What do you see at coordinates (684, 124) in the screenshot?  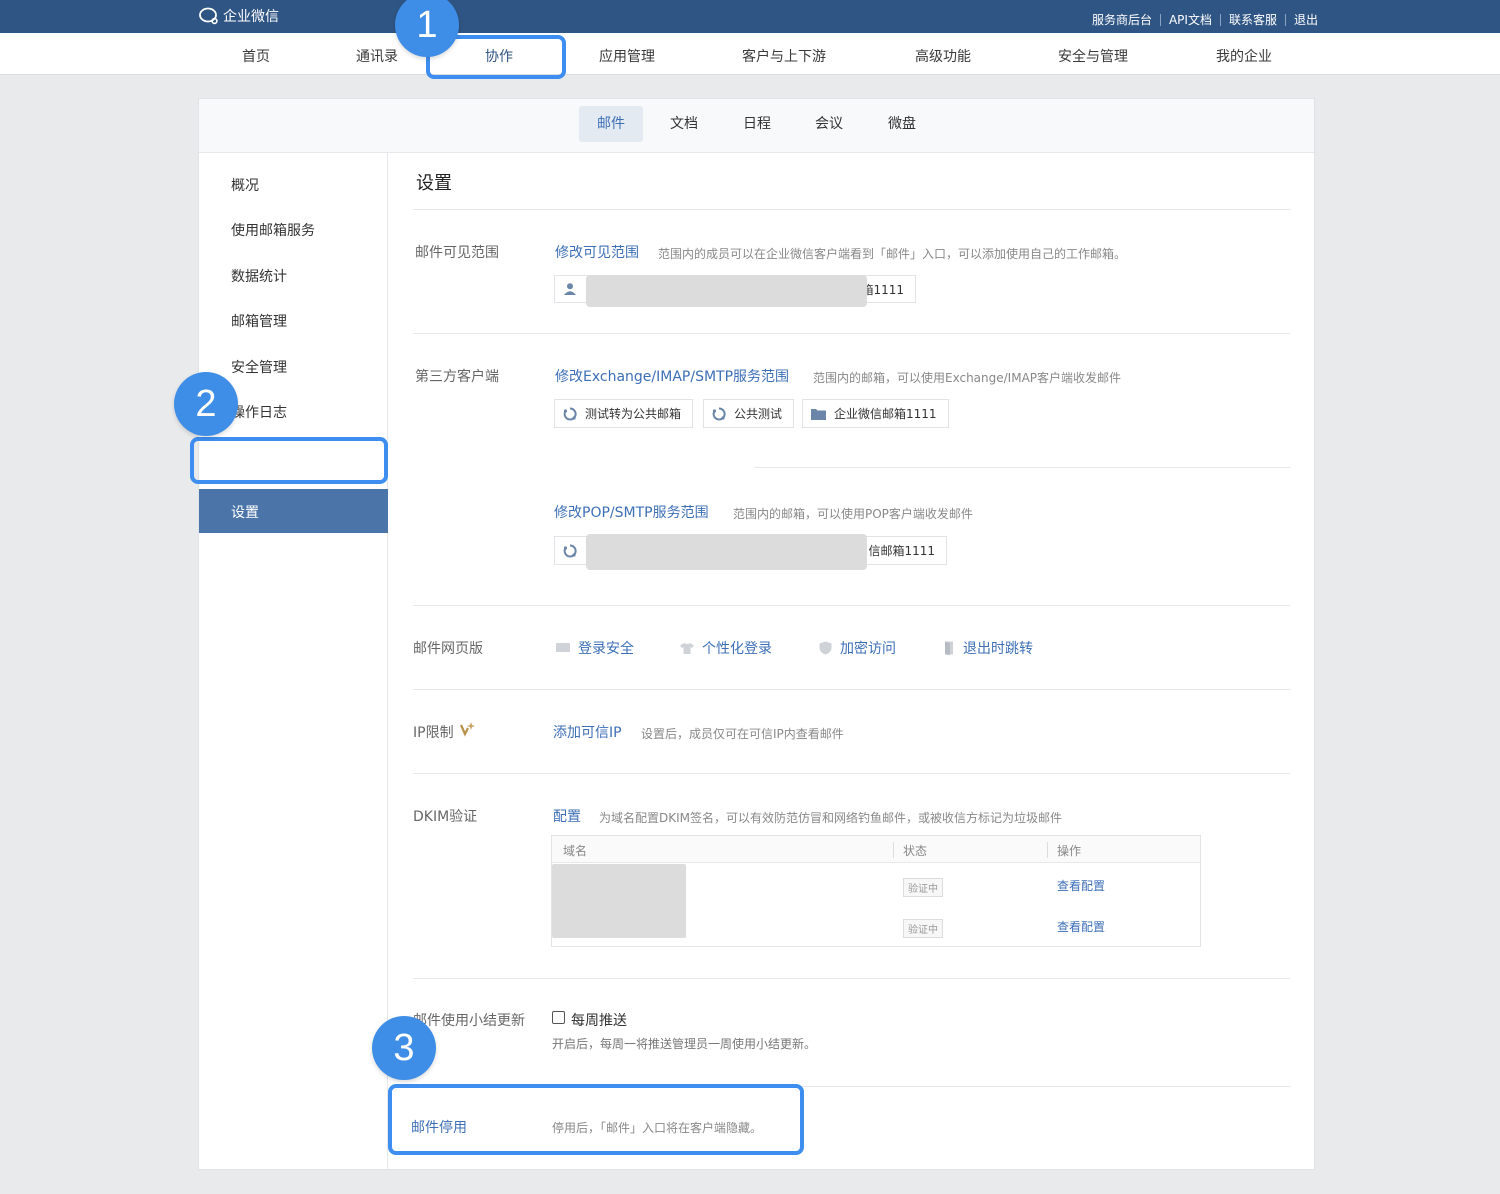 I see `tab-docs: 文档` at bounding box center [684, 124].